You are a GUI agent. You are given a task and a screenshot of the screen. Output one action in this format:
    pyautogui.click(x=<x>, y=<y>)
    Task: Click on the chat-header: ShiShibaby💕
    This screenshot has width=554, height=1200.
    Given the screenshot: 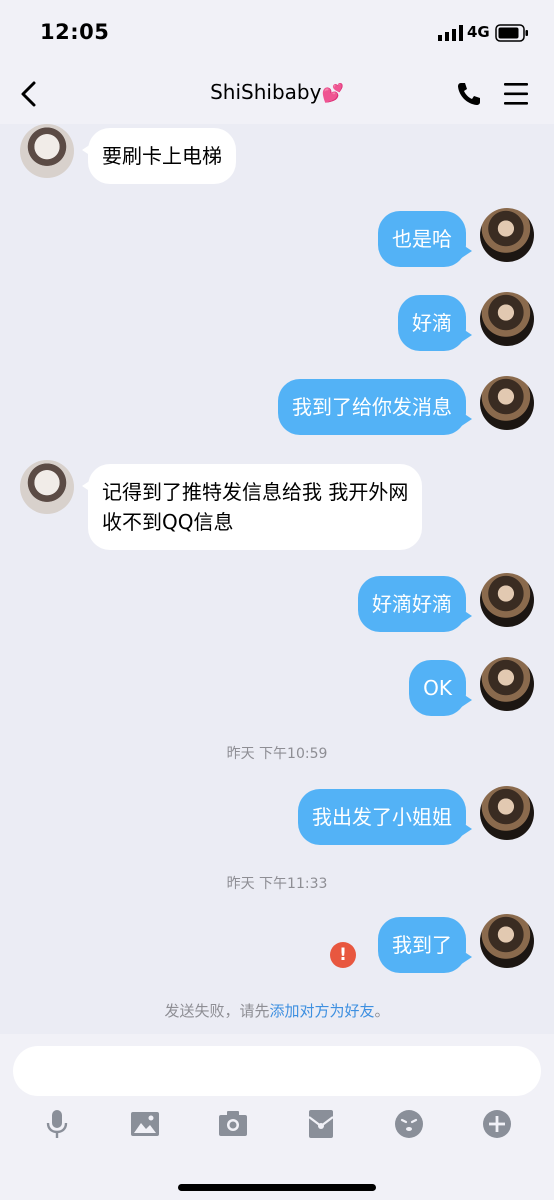 What is the action you would take?
    pyautogui.click(x=277, y=94)
    